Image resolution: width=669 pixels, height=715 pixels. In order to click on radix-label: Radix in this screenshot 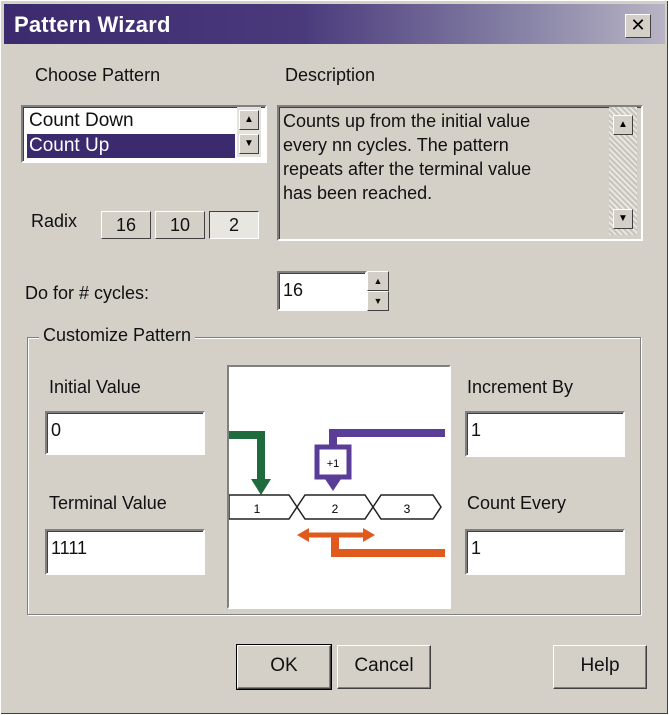, I will do `click(54, 221)`.